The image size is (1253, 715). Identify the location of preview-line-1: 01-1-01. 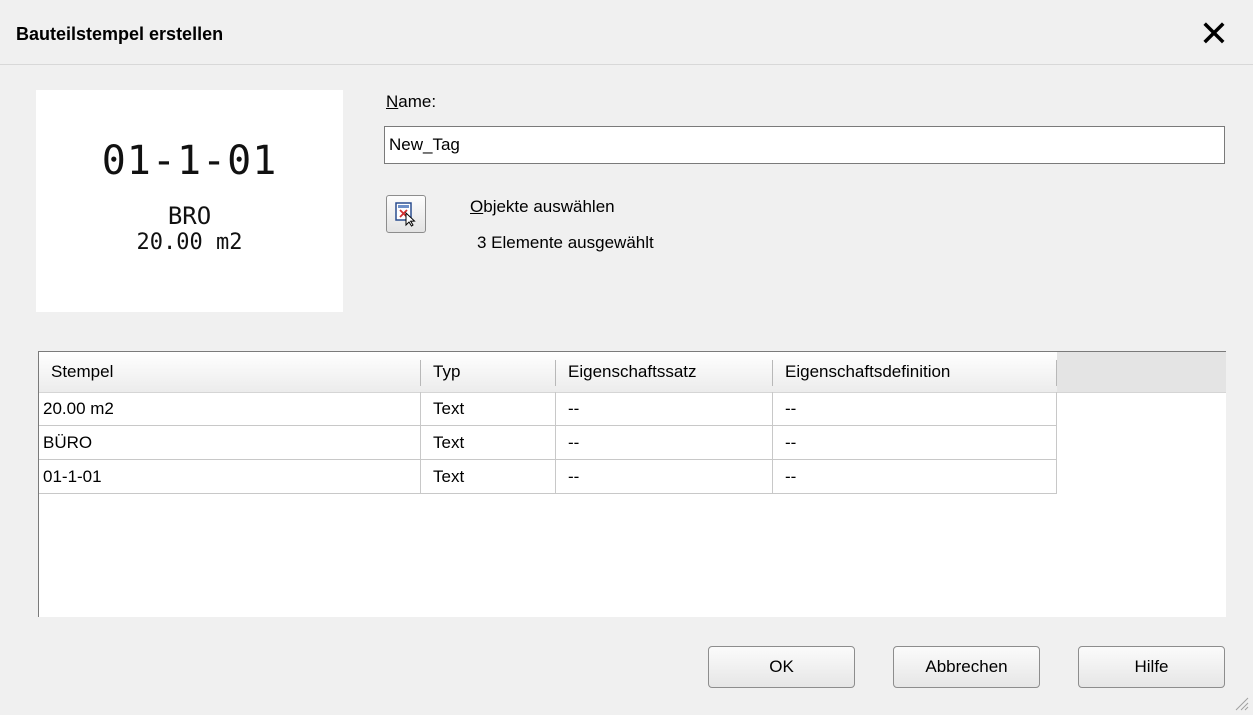
(189, 161).